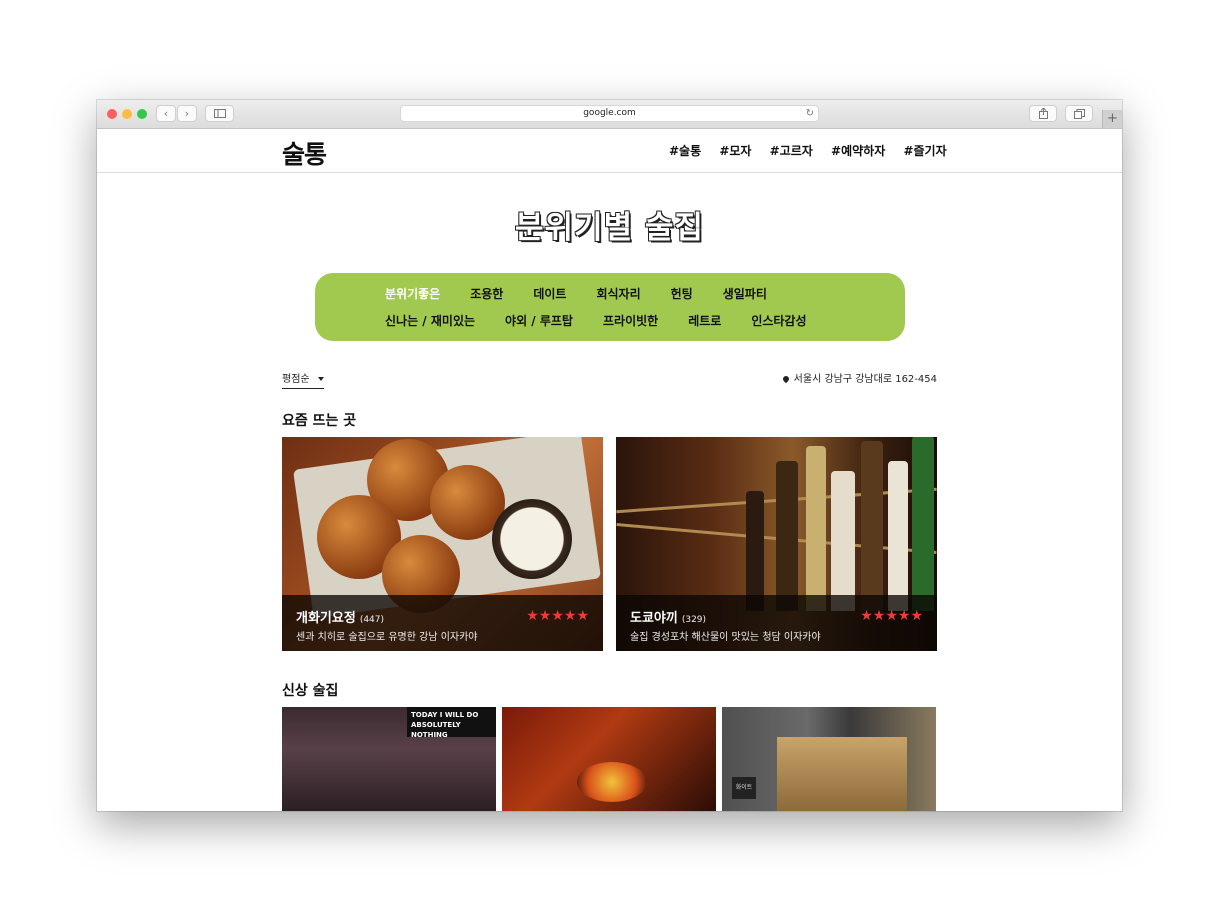  I want to click on cocktail-photo, so click(612, 782).